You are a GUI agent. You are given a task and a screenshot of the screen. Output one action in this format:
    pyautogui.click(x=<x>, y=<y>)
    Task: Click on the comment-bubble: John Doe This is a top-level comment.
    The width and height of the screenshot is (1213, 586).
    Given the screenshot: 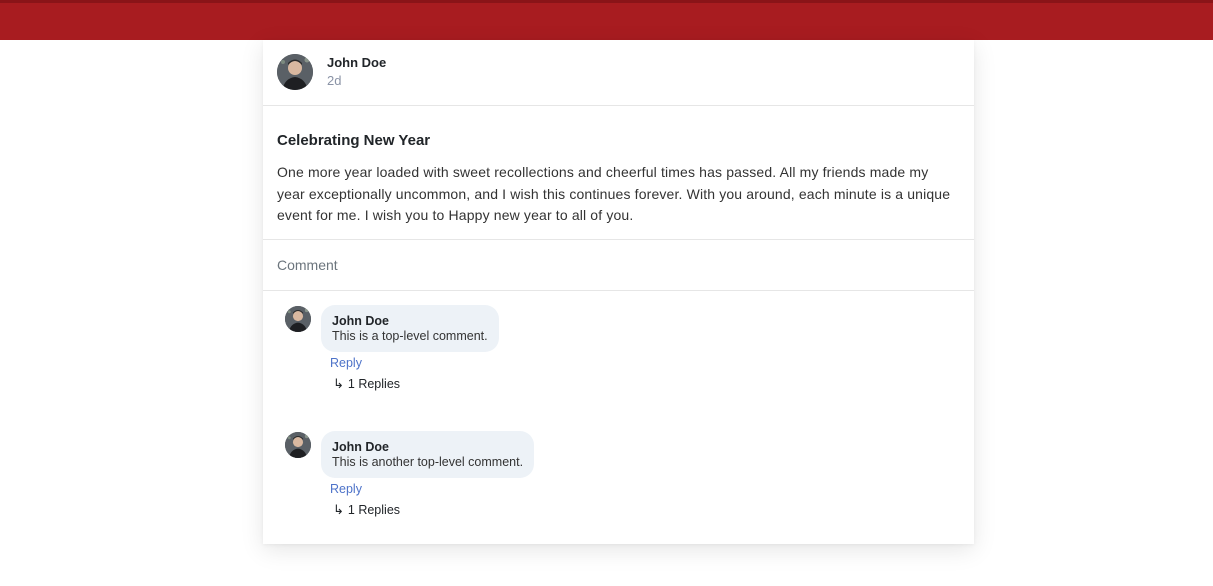 What is the action you would take?
    pyautogui.click(x=410, y=328)
    